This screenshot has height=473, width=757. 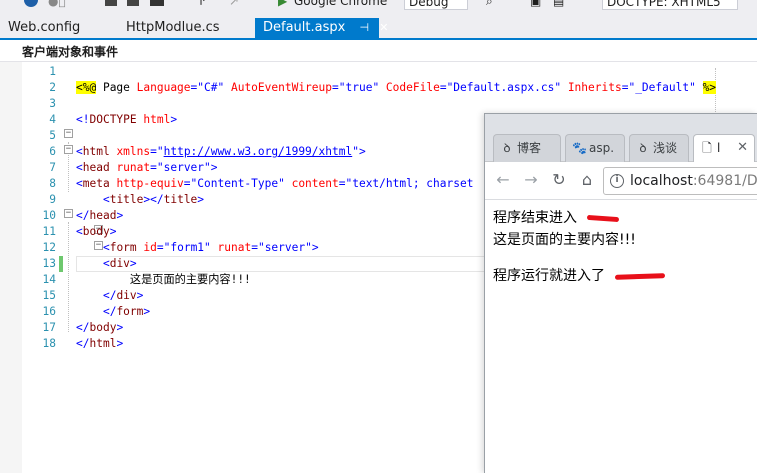 What do you see at coordinates (489, 5) in the screenshot?
I see `find-icon: ⌕` at bounding box center [489, 5].